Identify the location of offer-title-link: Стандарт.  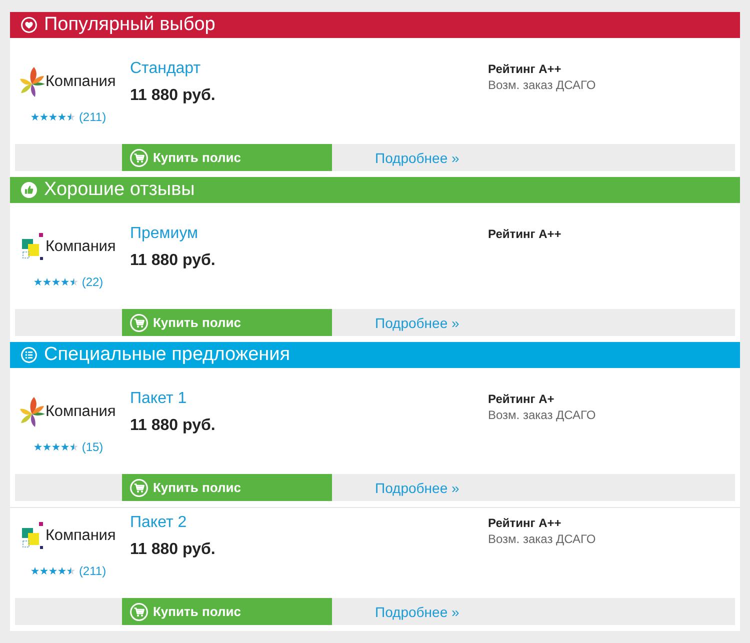
(165, 69).